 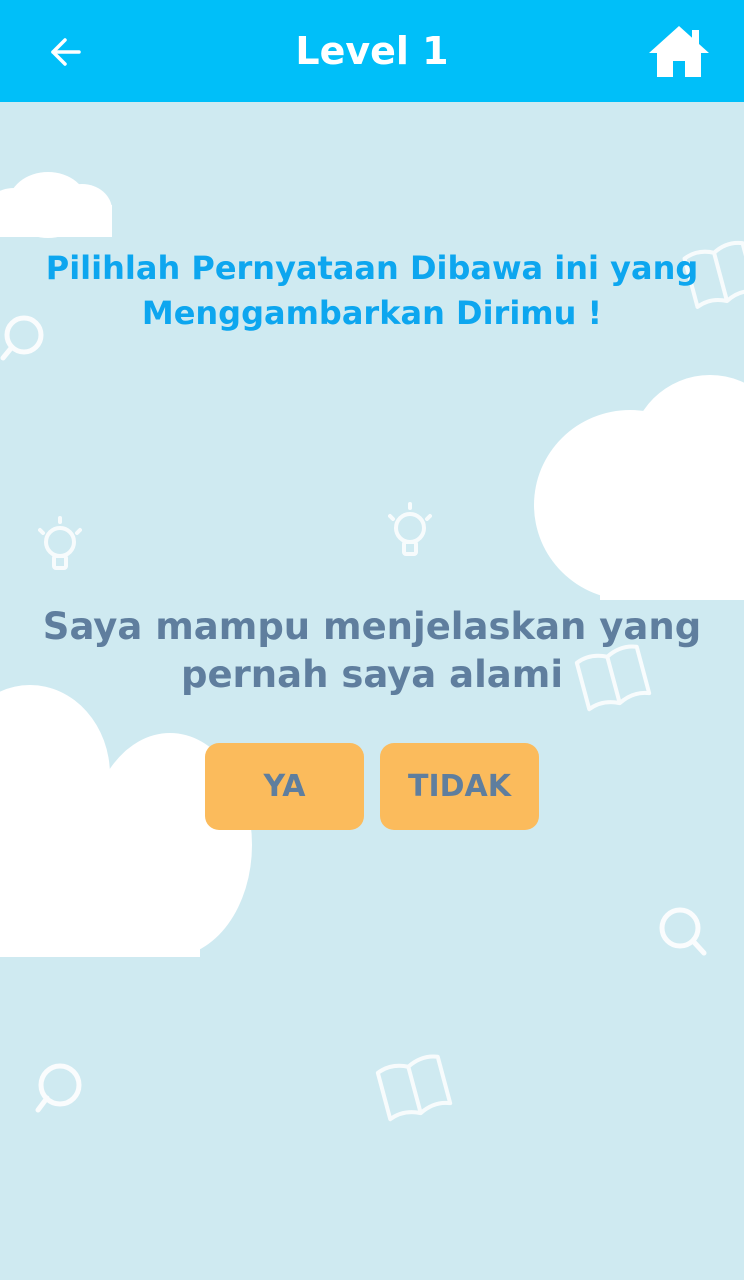 I want to click on no-button: TIDAK, so click(x=459, y=786).